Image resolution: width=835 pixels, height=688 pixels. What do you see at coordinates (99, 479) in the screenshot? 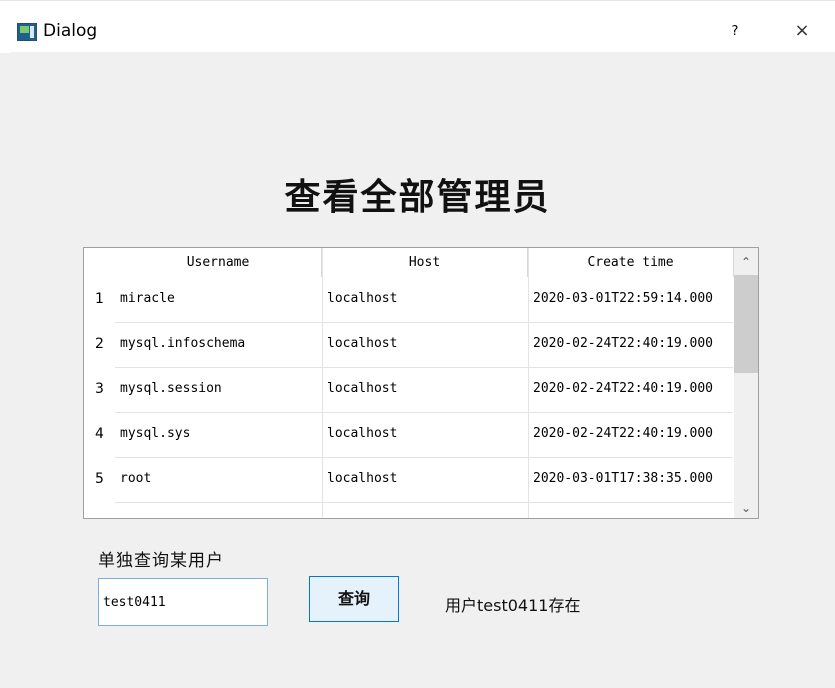
I see `row-number: 5` at bounding box center [99, 479].